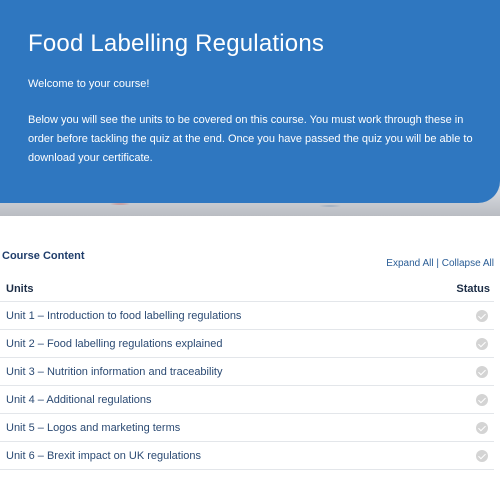  Describe the element at coordinates (473, 288) in the screenshot. I see `status-column-header: Status` at that location.